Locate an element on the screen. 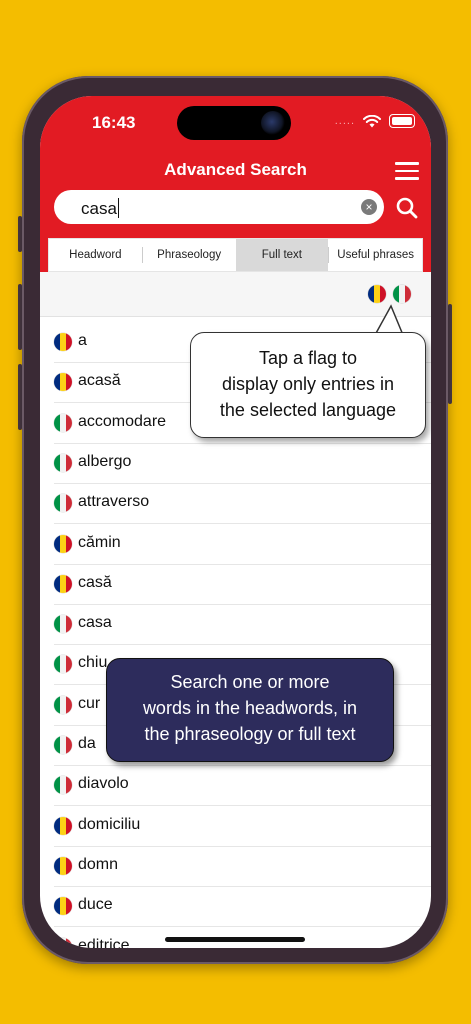 The width and height of the screenshot is (471, 1024). status-time: 16:43 is located at coordinates (114, 122).